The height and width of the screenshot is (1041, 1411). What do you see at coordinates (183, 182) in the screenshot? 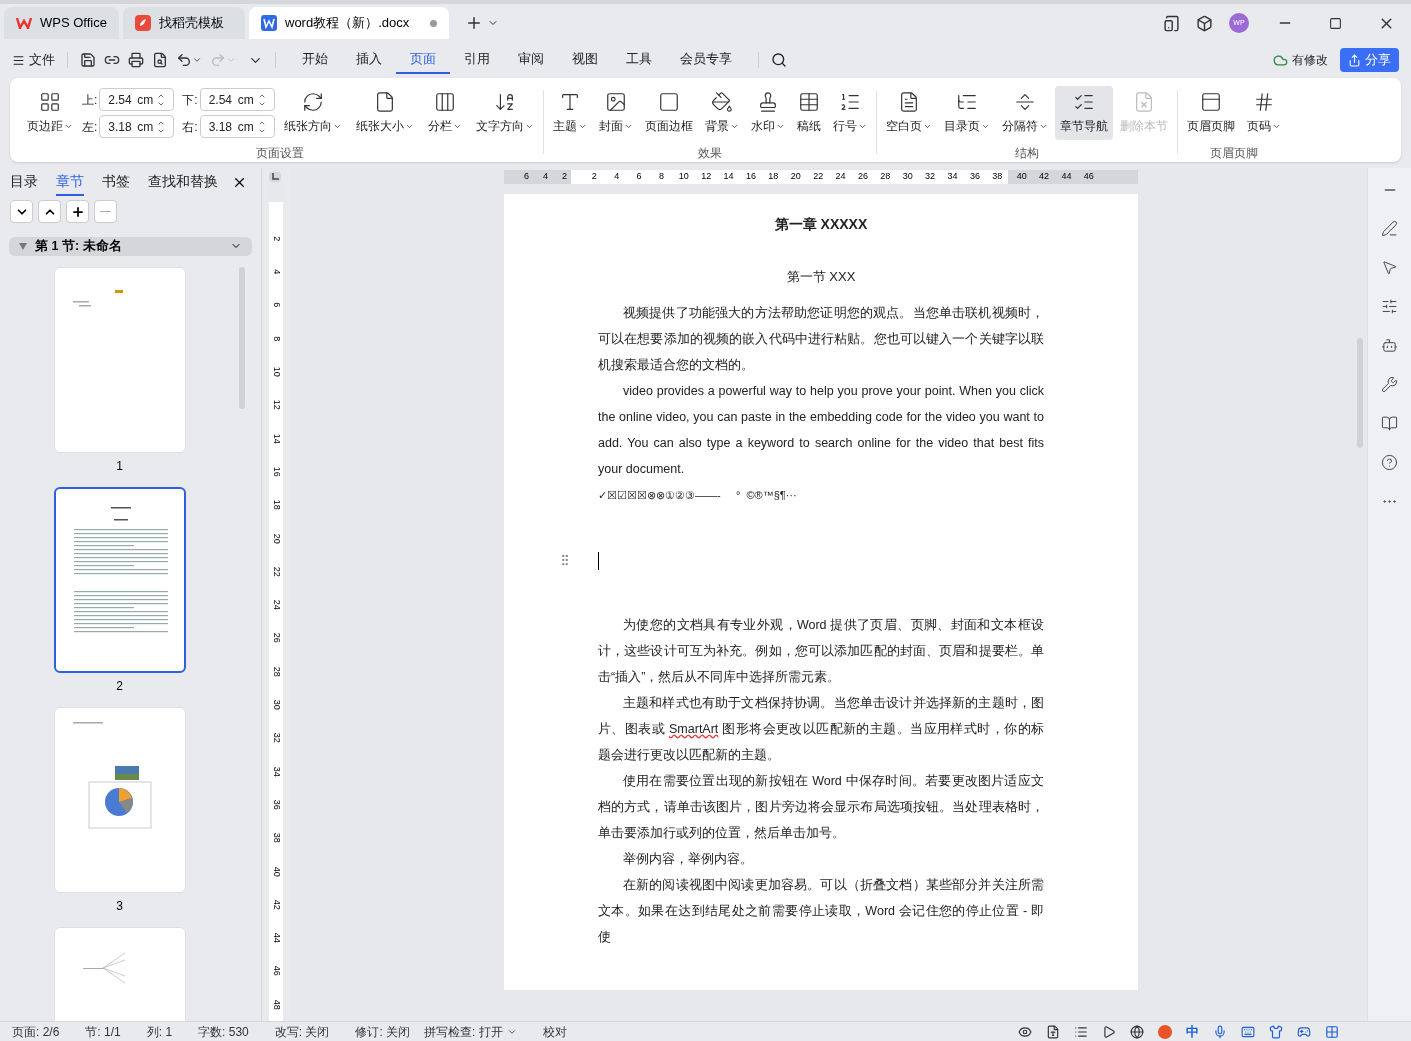
I see `pane-tab: 查找和替换` at bounding box center [183, 182].